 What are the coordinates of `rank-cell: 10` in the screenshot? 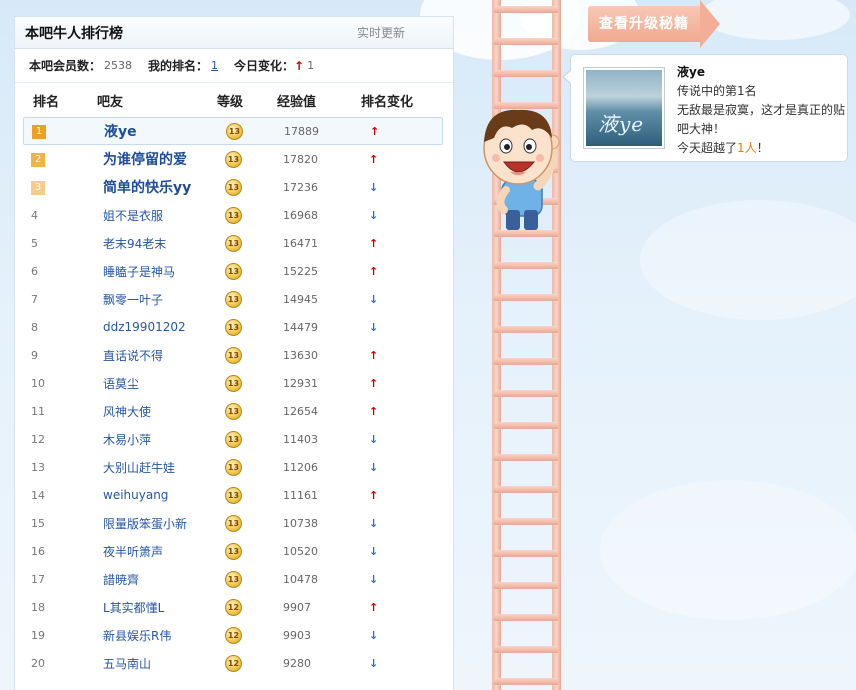 It's located at (38, 383).